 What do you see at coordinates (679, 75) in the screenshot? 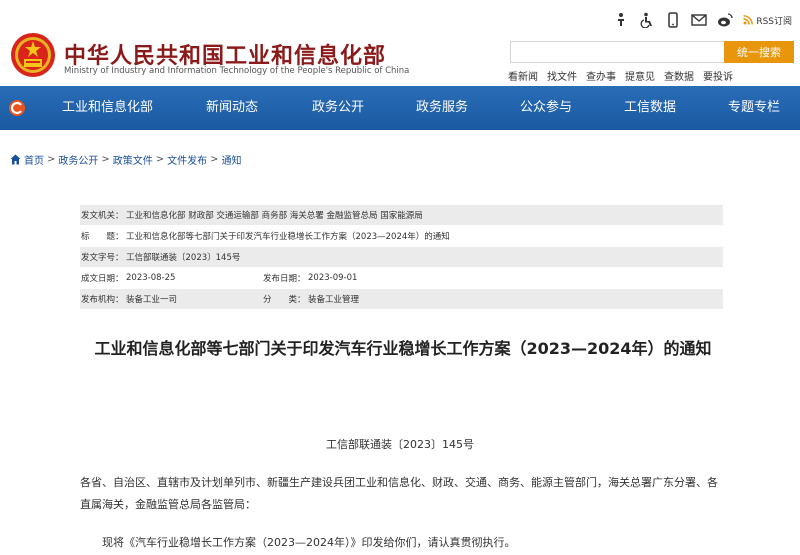
I see `quick-link-data: 查数据` at bounding box center [679, 75].